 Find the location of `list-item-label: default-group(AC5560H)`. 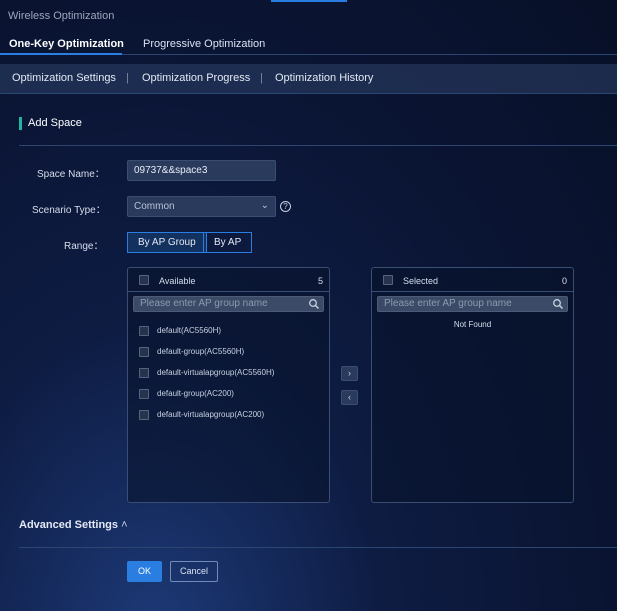

list-item-label: default-group(AC5560H) is located at coordinates (201, 351).